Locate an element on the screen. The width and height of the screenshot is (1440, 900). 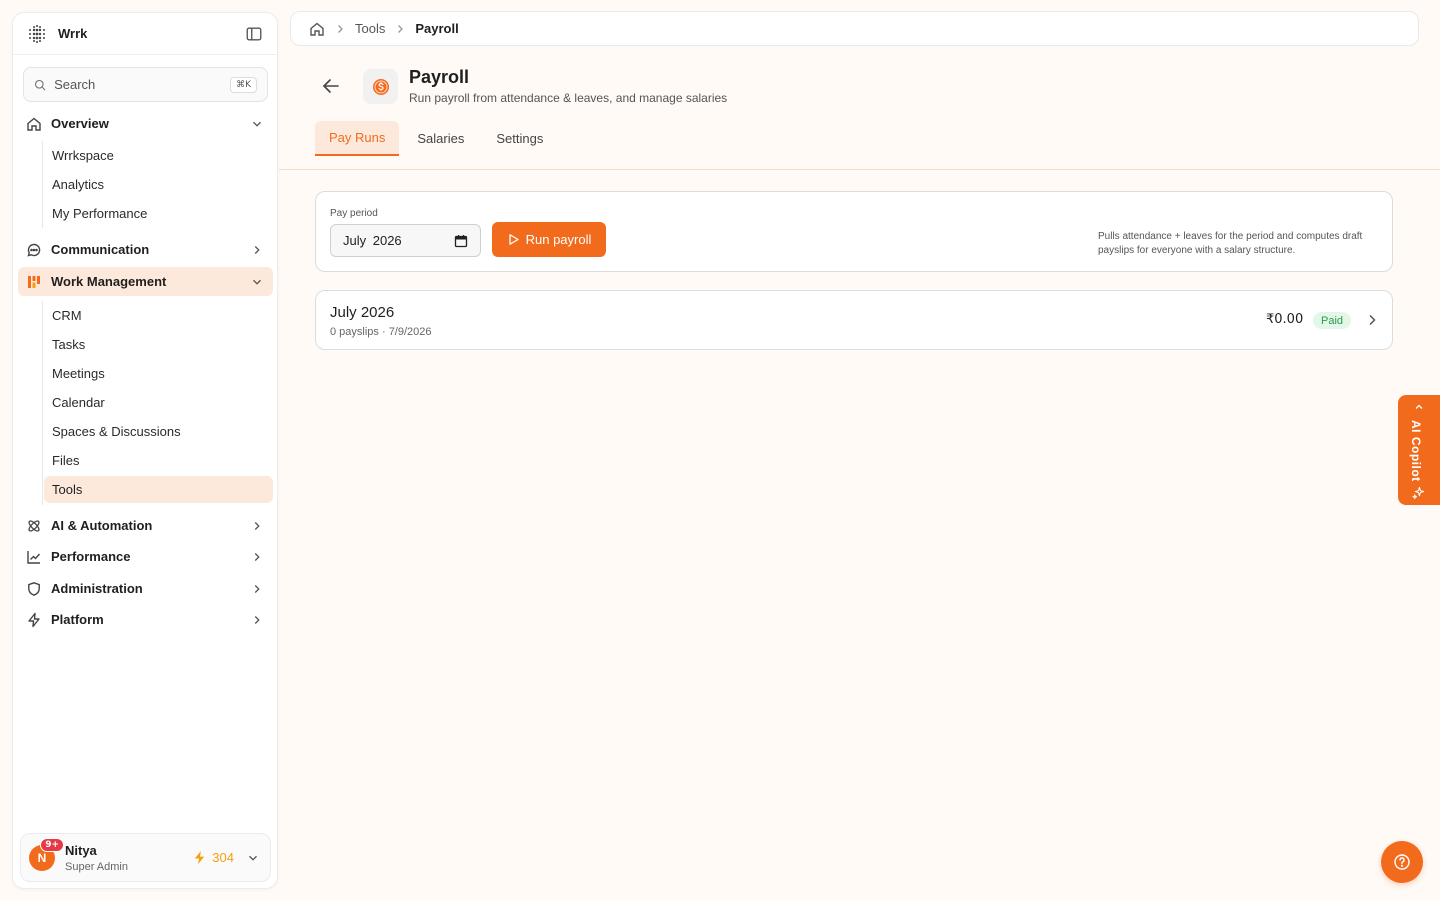
user-profile: N 9+ Nitya Super Admin 304 is located at coordinates (145, 857).